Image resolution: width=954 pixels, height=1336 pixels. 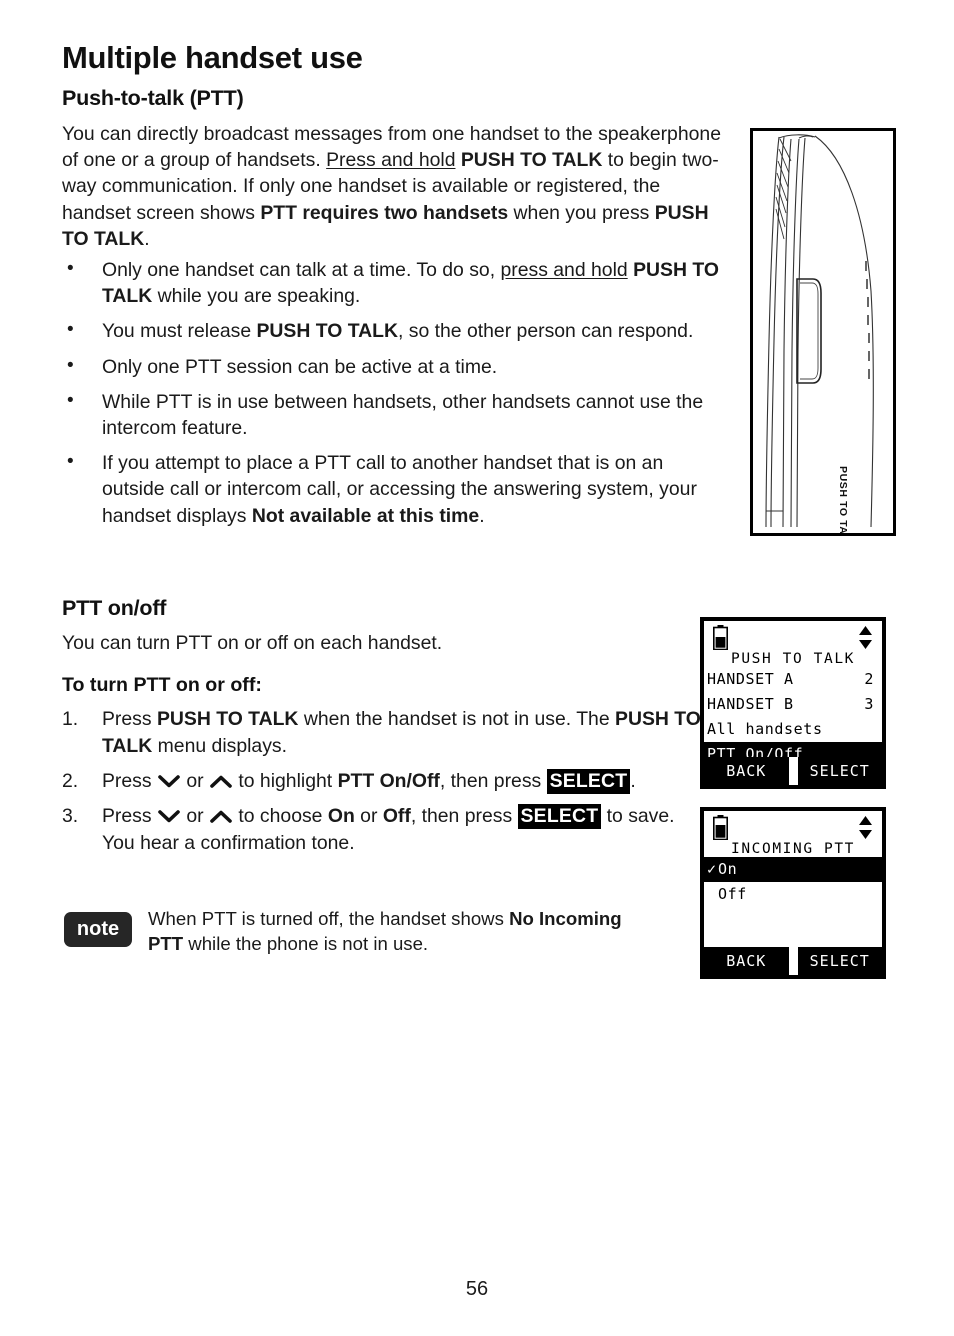 What do you see at coordinates (280, 816) in the screenshot?
I see `step-3-text-3: to choose` at bounding box center [280, 816].